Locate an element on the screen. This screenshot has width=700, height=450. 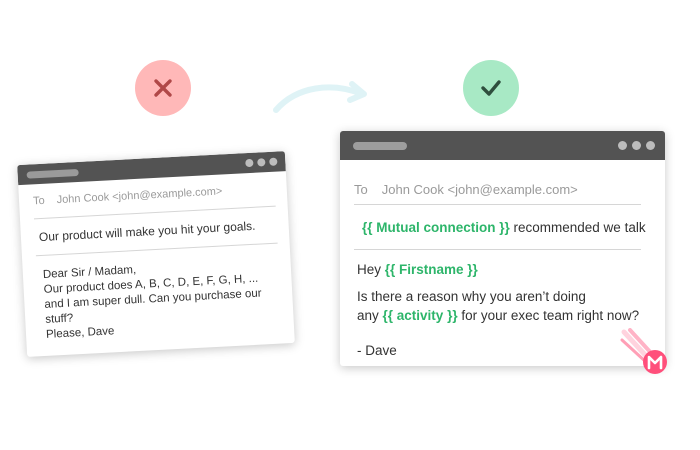
x-icon is located at coordinates (163, 88).